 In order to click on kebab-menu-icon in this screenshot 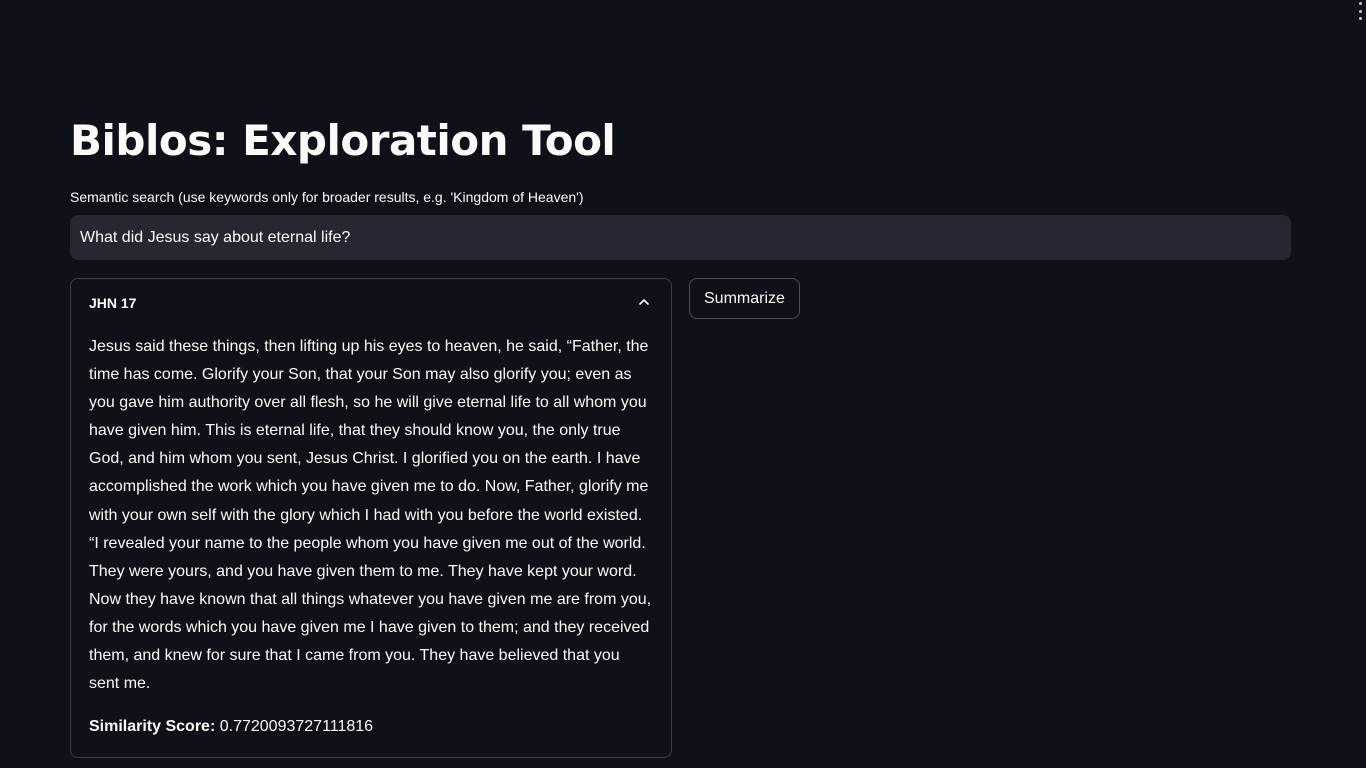, I will do `click(1360, 11)`.